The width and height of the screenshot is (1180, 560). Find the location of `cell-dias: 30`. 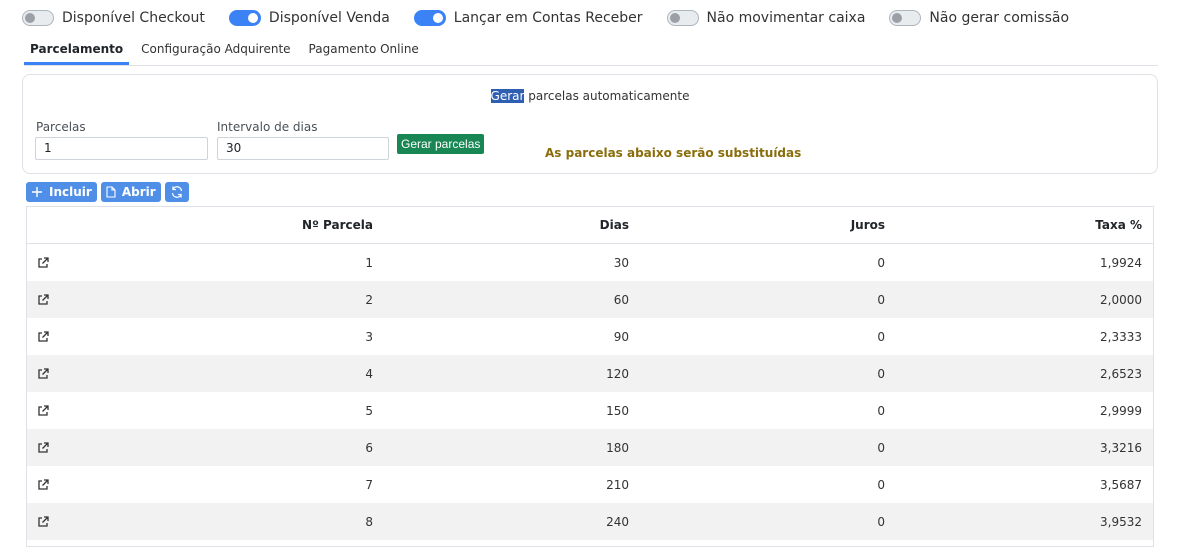

cell-dias: 30 is located at coordinates (621, 262).